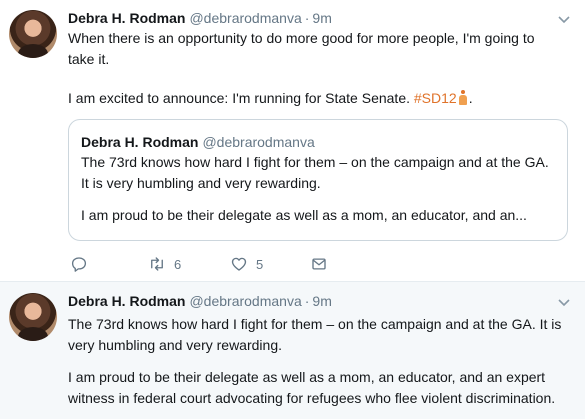 The width and height of the screenshot is (585, 419). I want to click on reply-icon, so click(79, 264).